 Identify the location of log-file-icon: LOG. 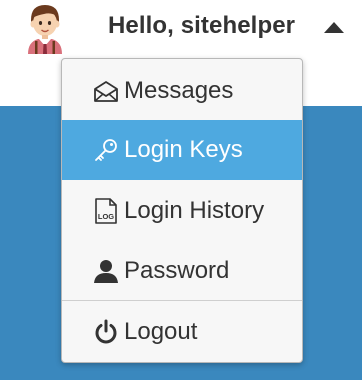
(106, 211).